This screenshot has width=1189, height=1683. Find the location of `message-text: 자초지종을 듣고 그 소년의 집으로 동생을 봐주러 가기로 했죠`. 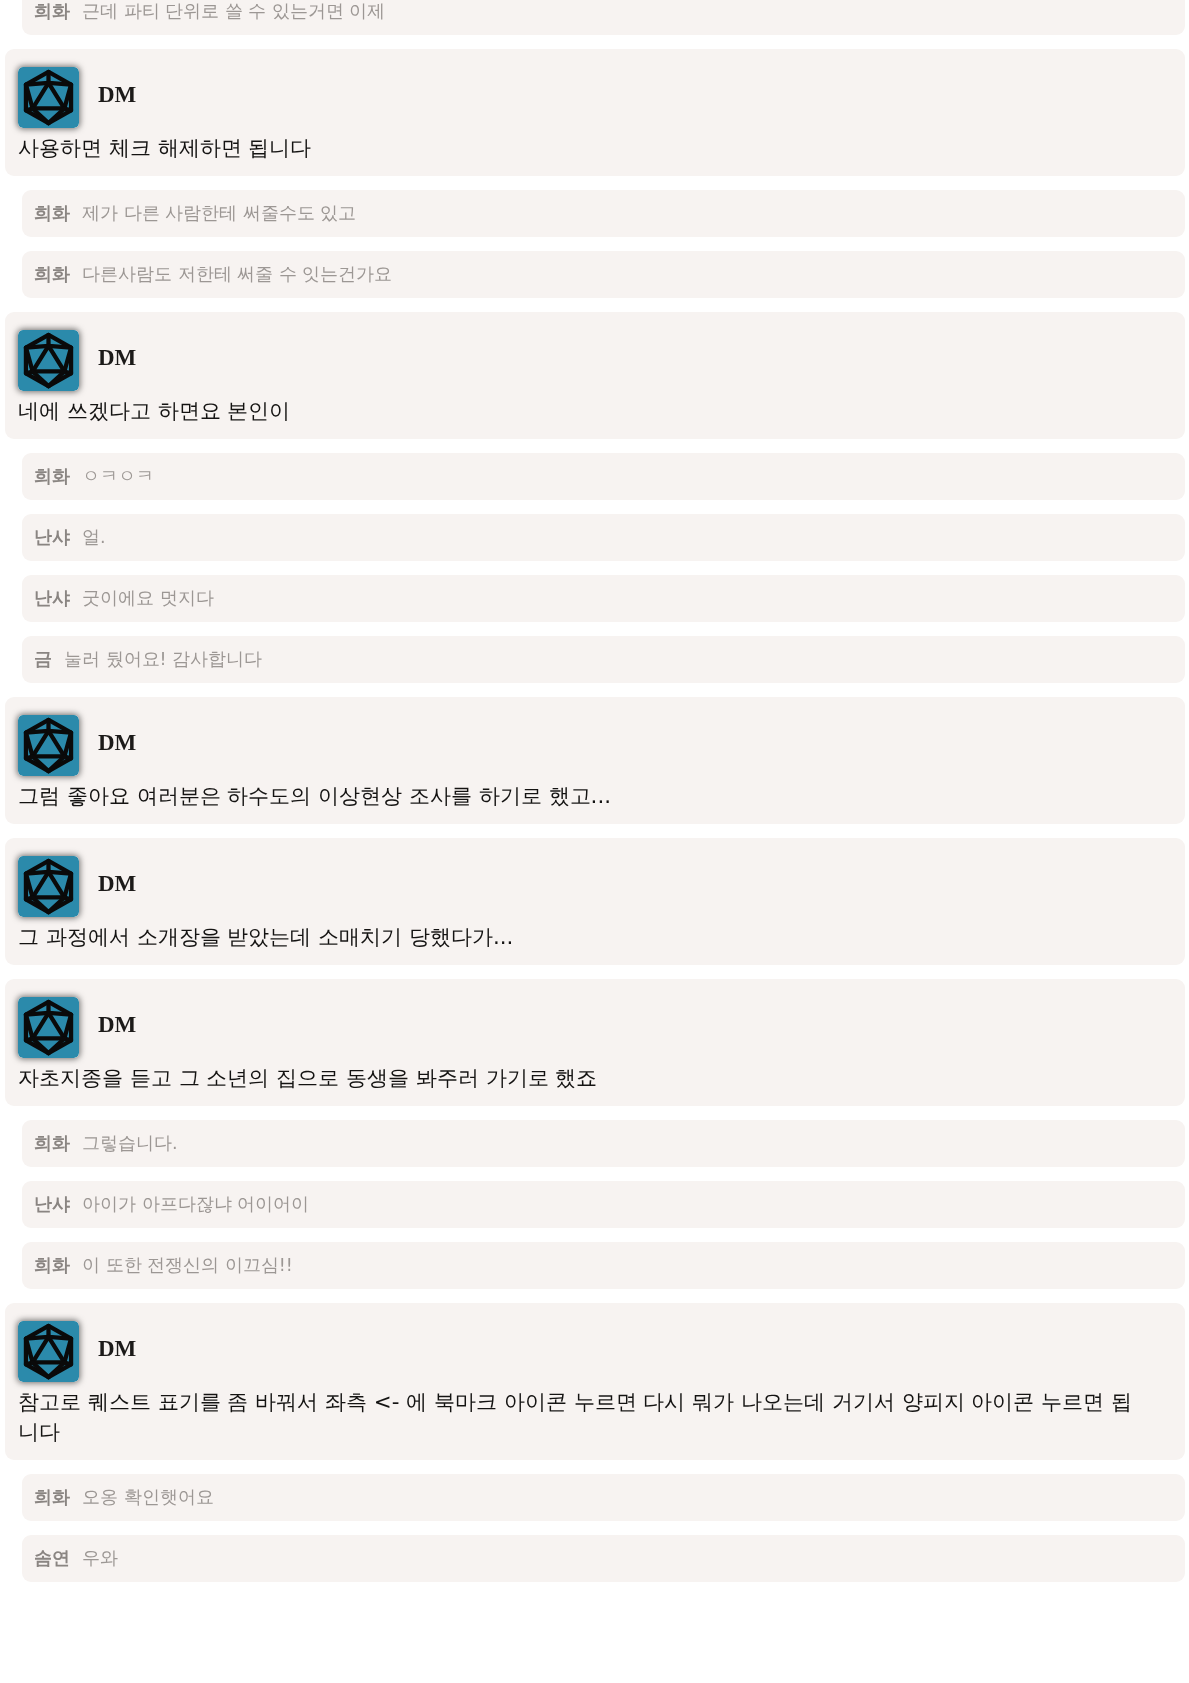

message-text: 자초지종을 듣고 그 소년의 집으로 동생을 봐주러 가기로 했죠 is located at coordinates (308, 1078).